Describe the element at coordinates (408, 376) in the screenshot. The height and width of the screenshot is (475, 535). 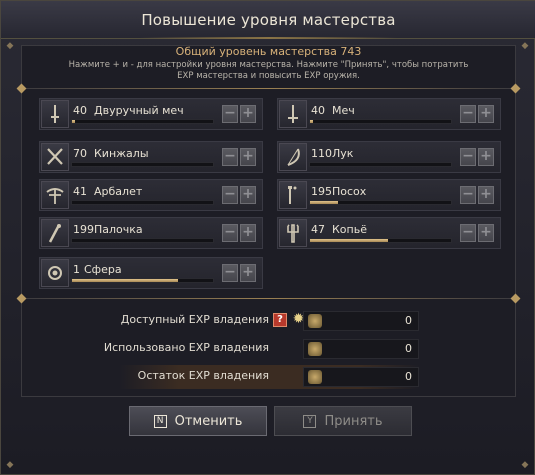
I see `remaining-exp-value: 0` at that location.